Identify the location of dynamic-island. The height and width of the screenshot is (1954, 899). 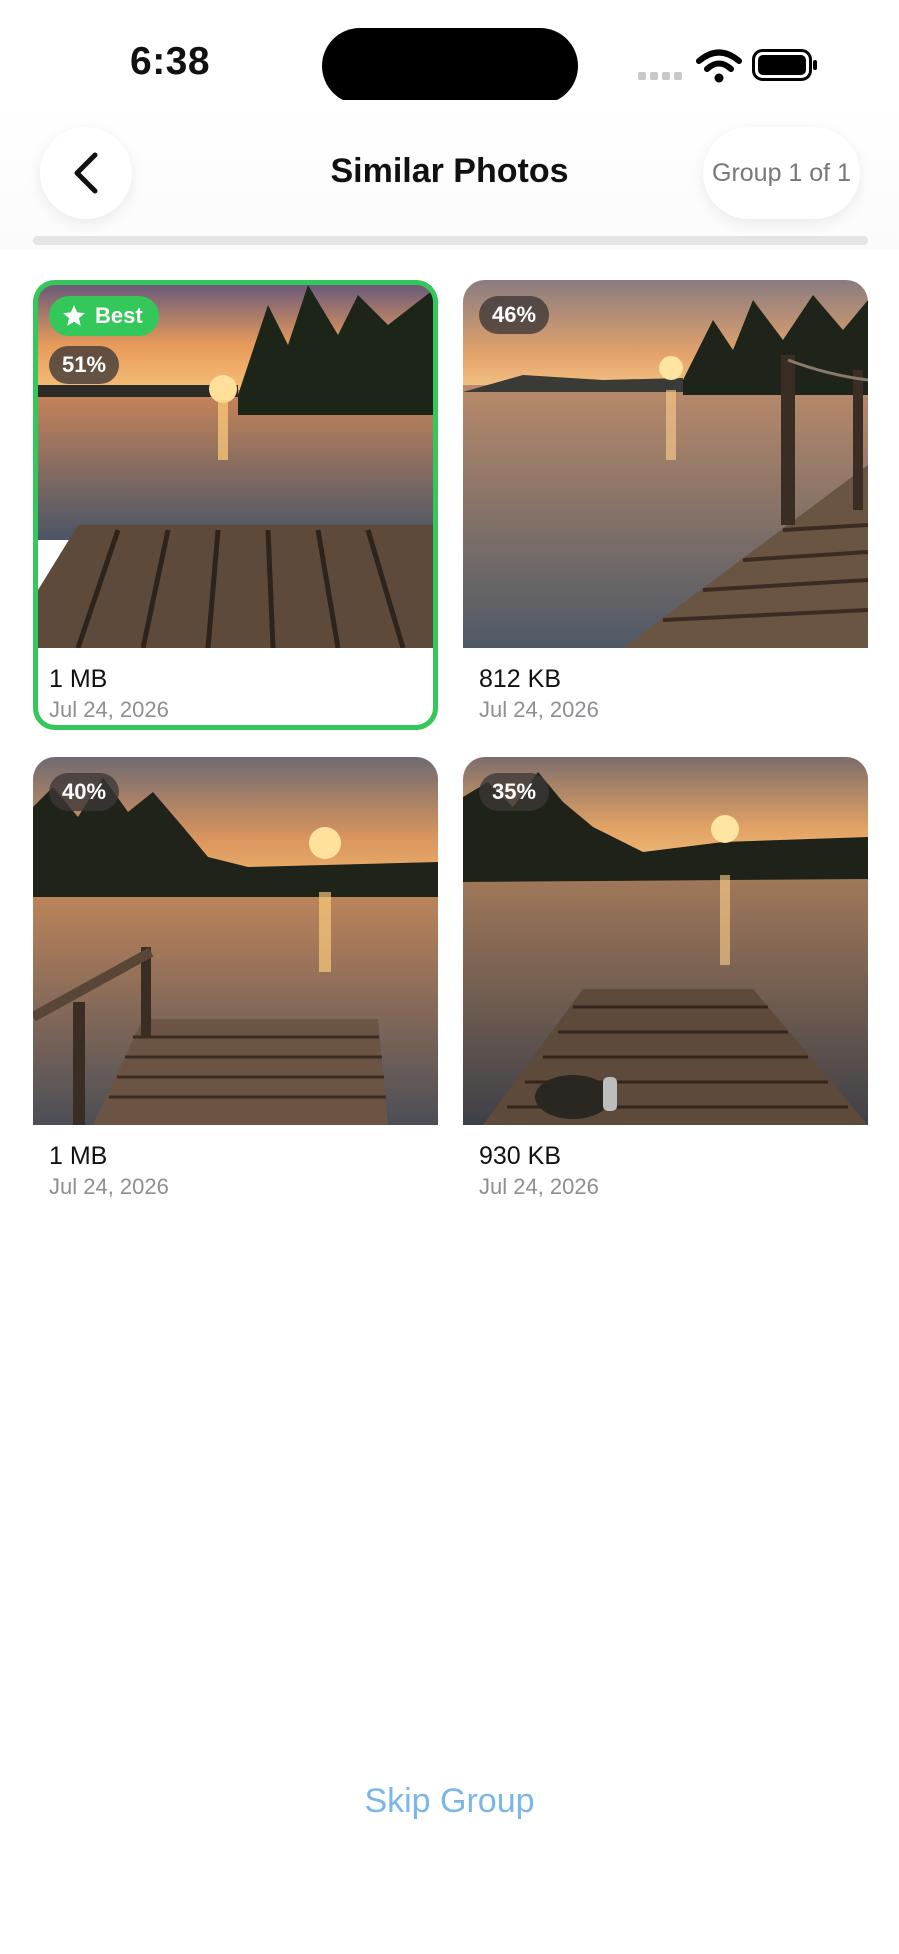
(450, 66).